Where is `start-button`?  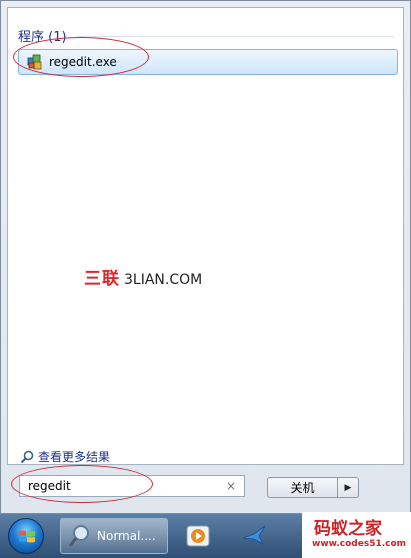 start-button is located at coordinates (26, 536).